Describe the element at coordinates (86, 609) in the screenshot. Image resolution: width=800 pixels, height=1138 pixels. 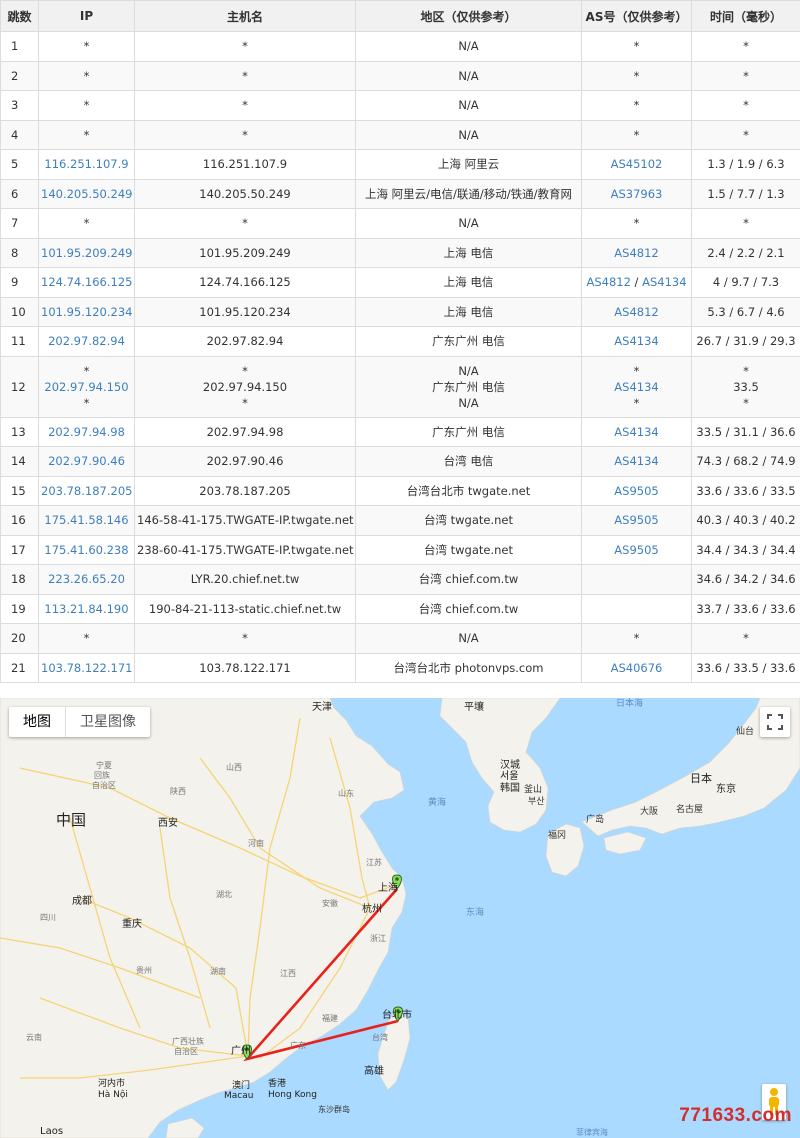
I see `ip-link: 113.21.84.190` at that location.